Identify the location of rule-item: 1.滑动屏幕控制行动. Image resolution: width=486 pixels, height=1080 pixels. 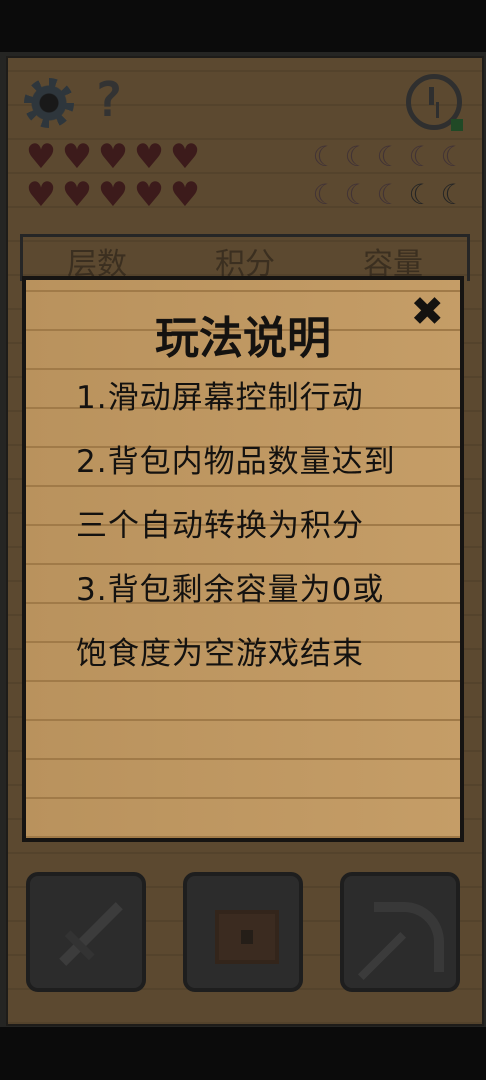
(220, 398).